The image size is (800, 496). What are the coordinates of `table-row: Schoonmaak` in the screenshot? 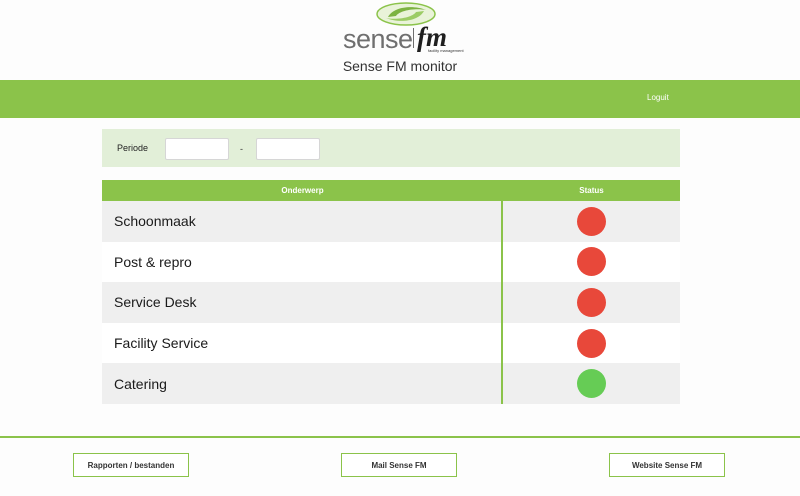 It's located at (391, 221).